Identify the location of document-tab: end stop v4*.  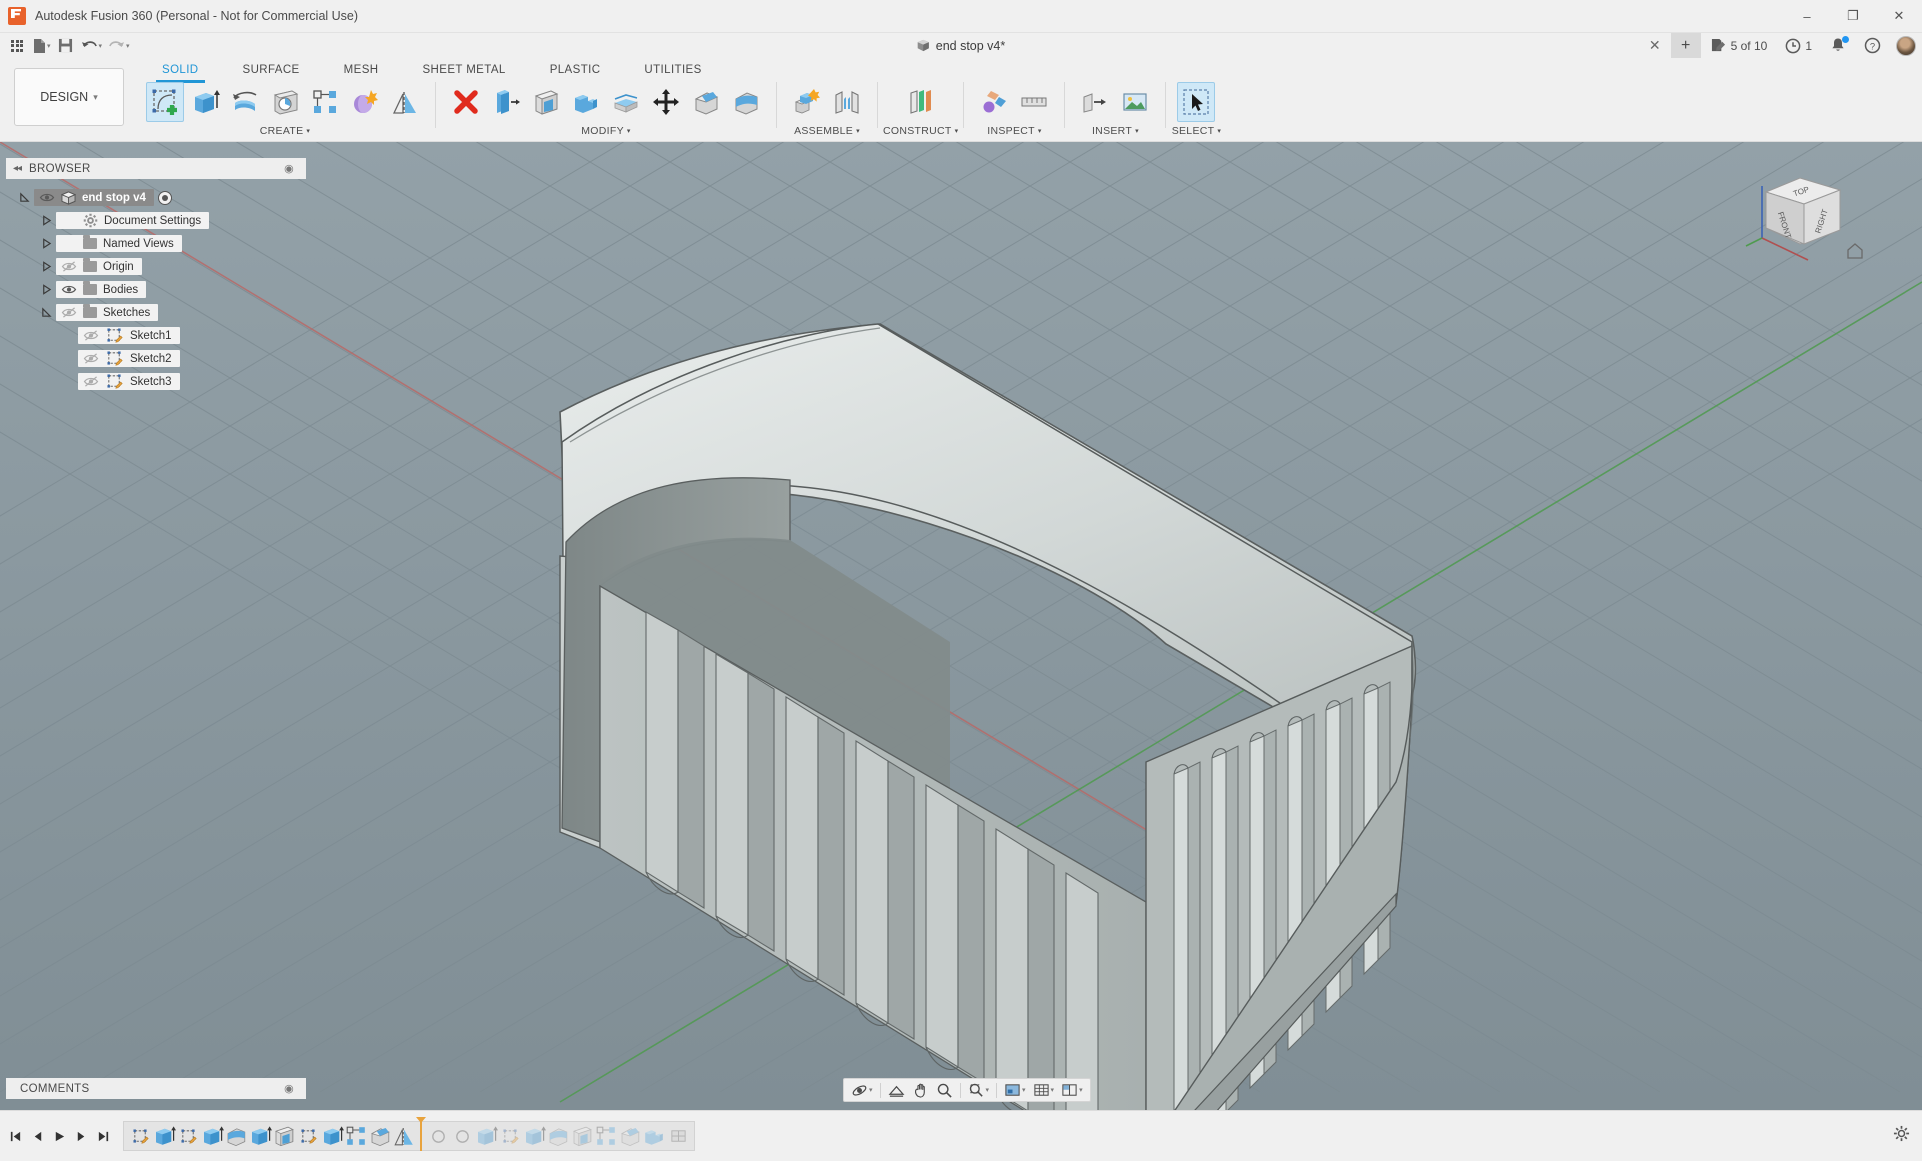
(961, 45).